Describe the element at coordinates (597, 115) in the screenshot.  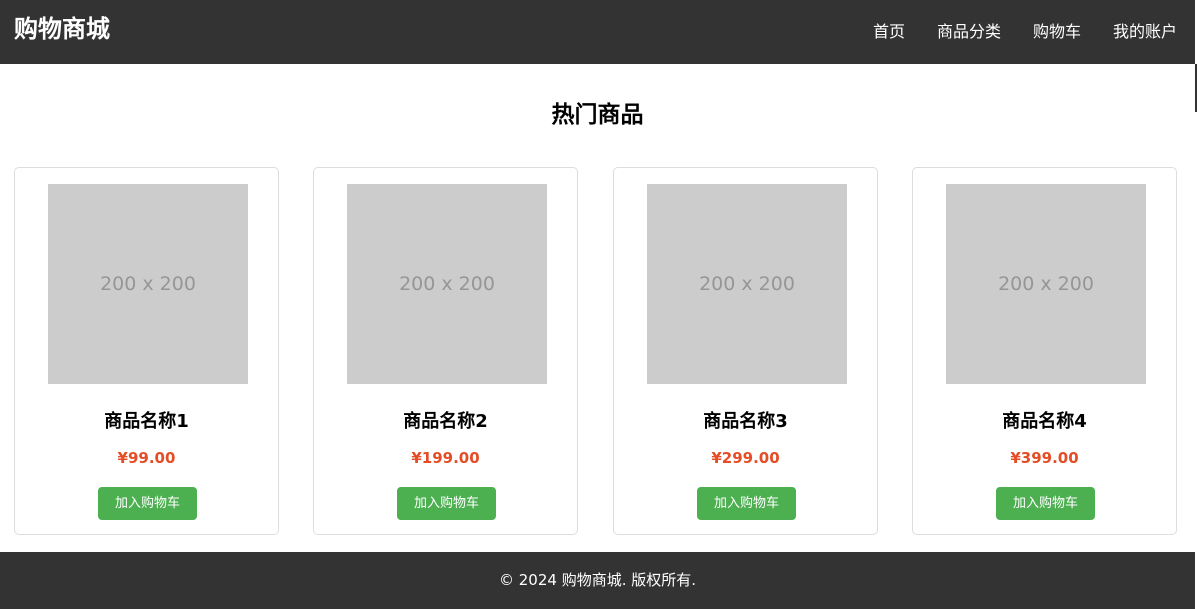
I see `section-title: 热门商品` at that location.